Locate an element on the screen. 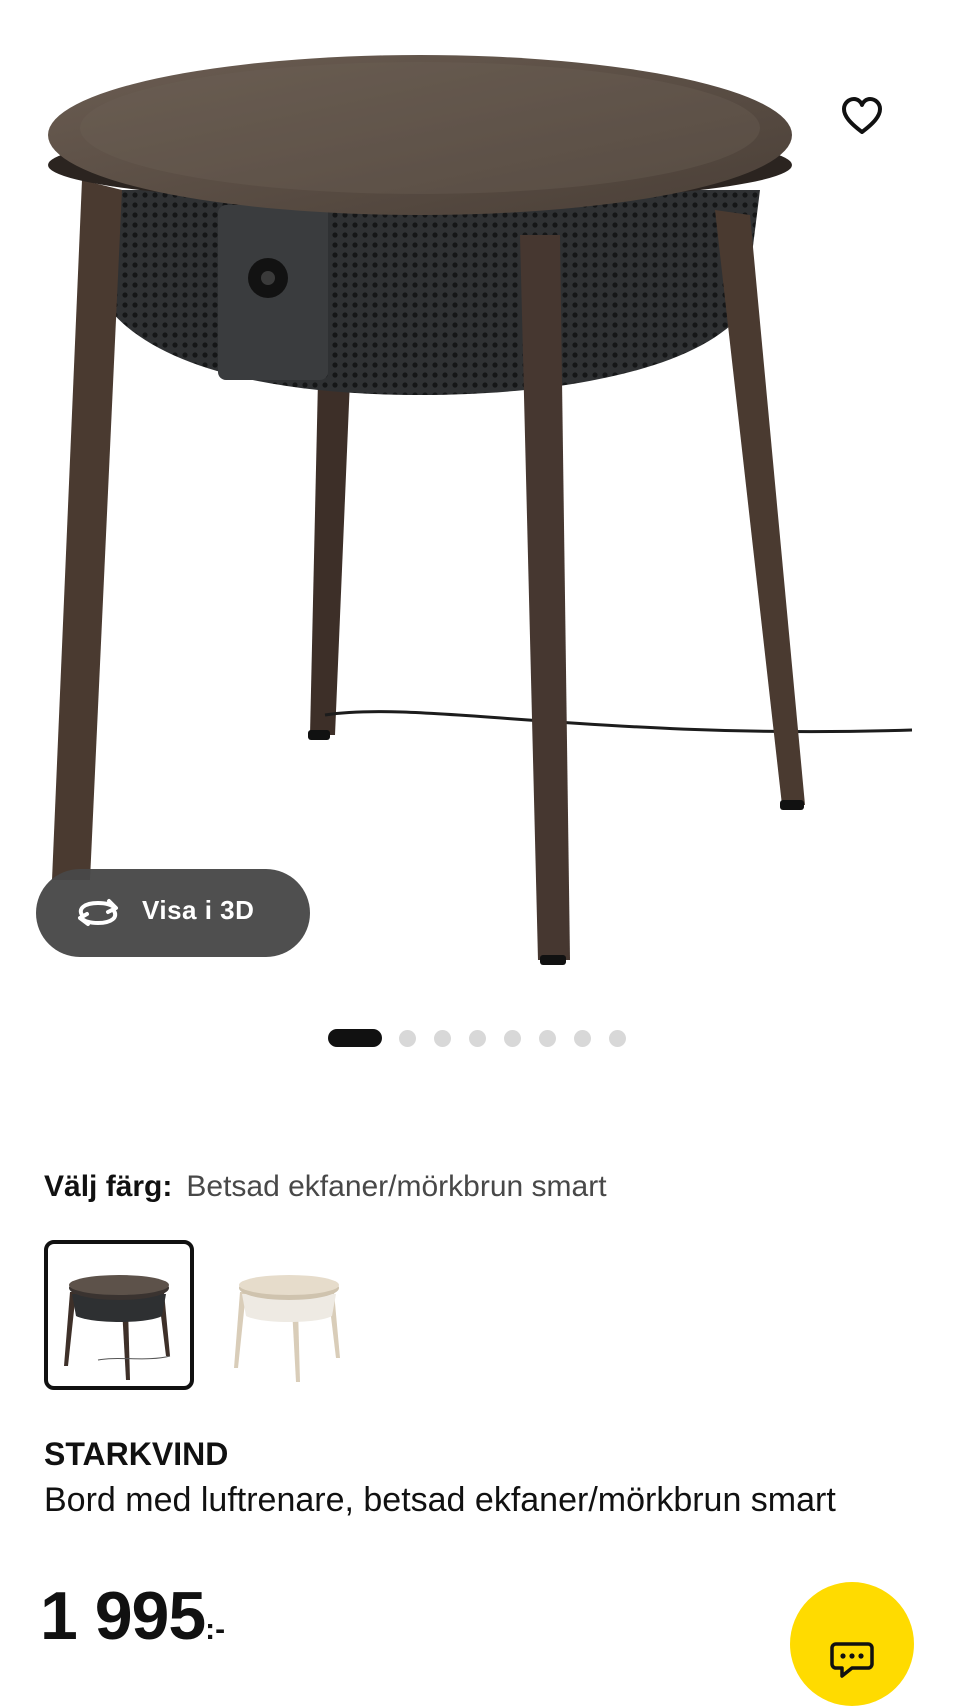 Image resolution: width=960 pixels, height=1706 pixels. gallery-pagination is located at coordinates (486, 1038).